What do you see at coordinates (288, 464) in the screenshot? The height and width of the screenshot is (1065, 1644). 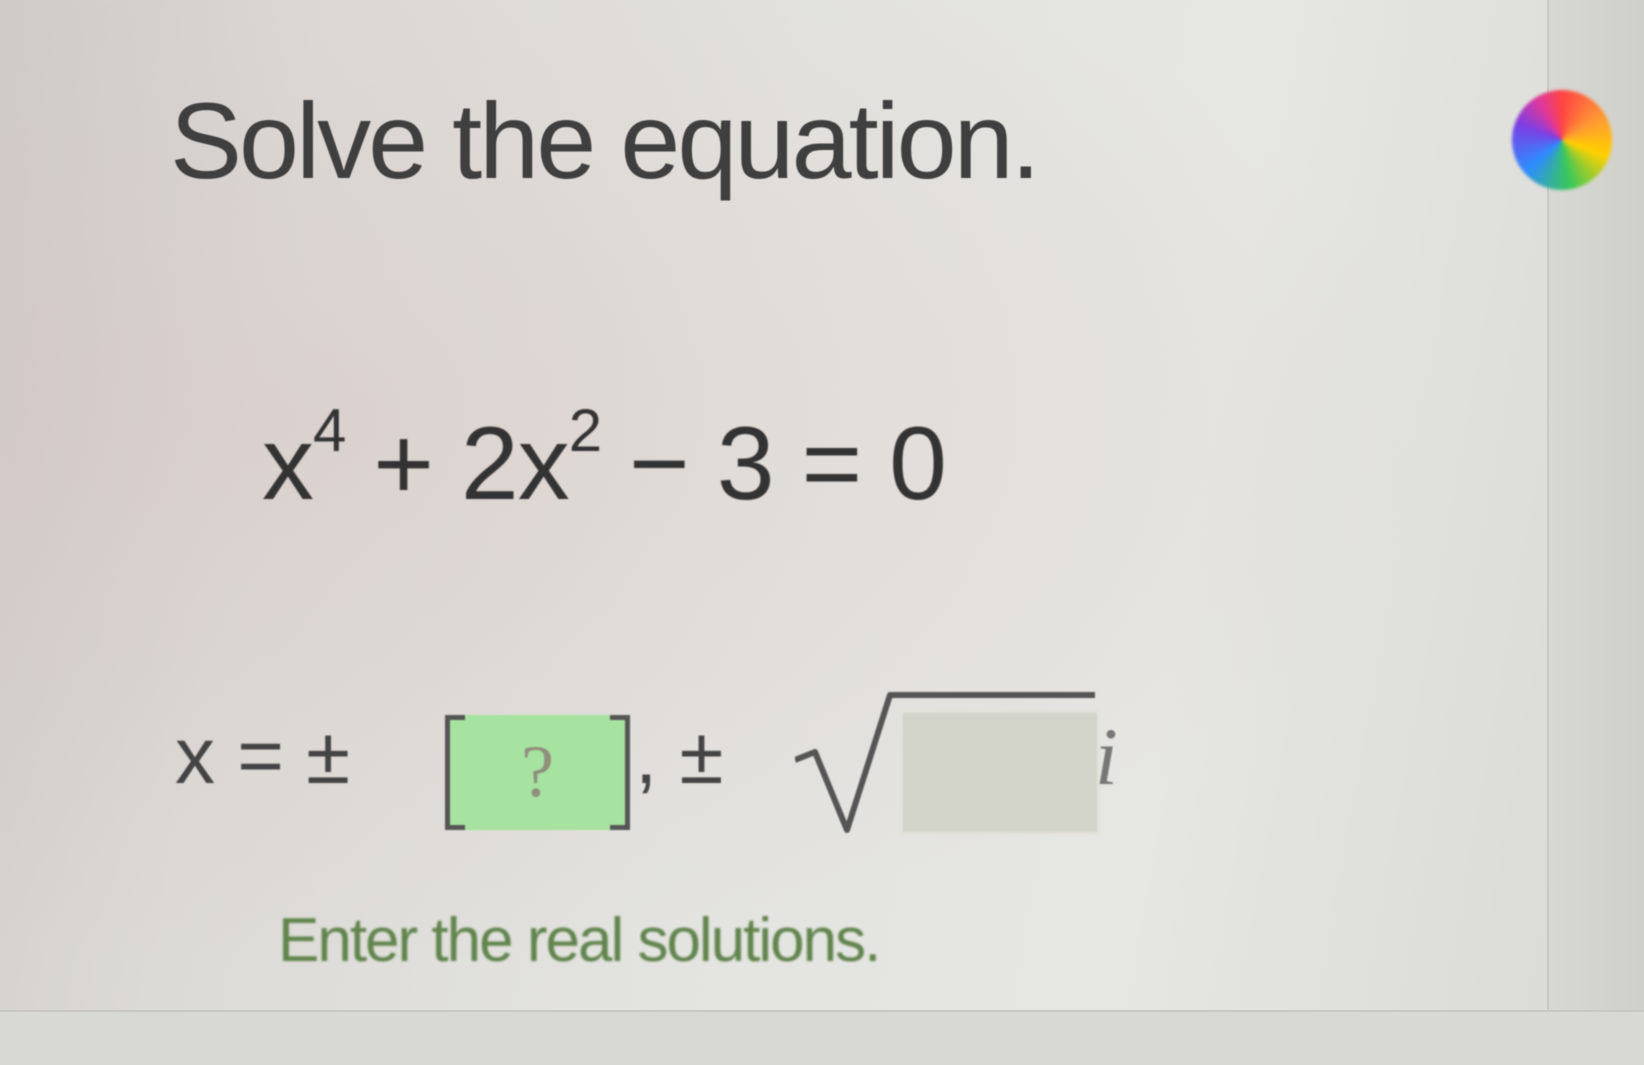 I see `equation-term1-base: x` at bounding box center [288, 464].